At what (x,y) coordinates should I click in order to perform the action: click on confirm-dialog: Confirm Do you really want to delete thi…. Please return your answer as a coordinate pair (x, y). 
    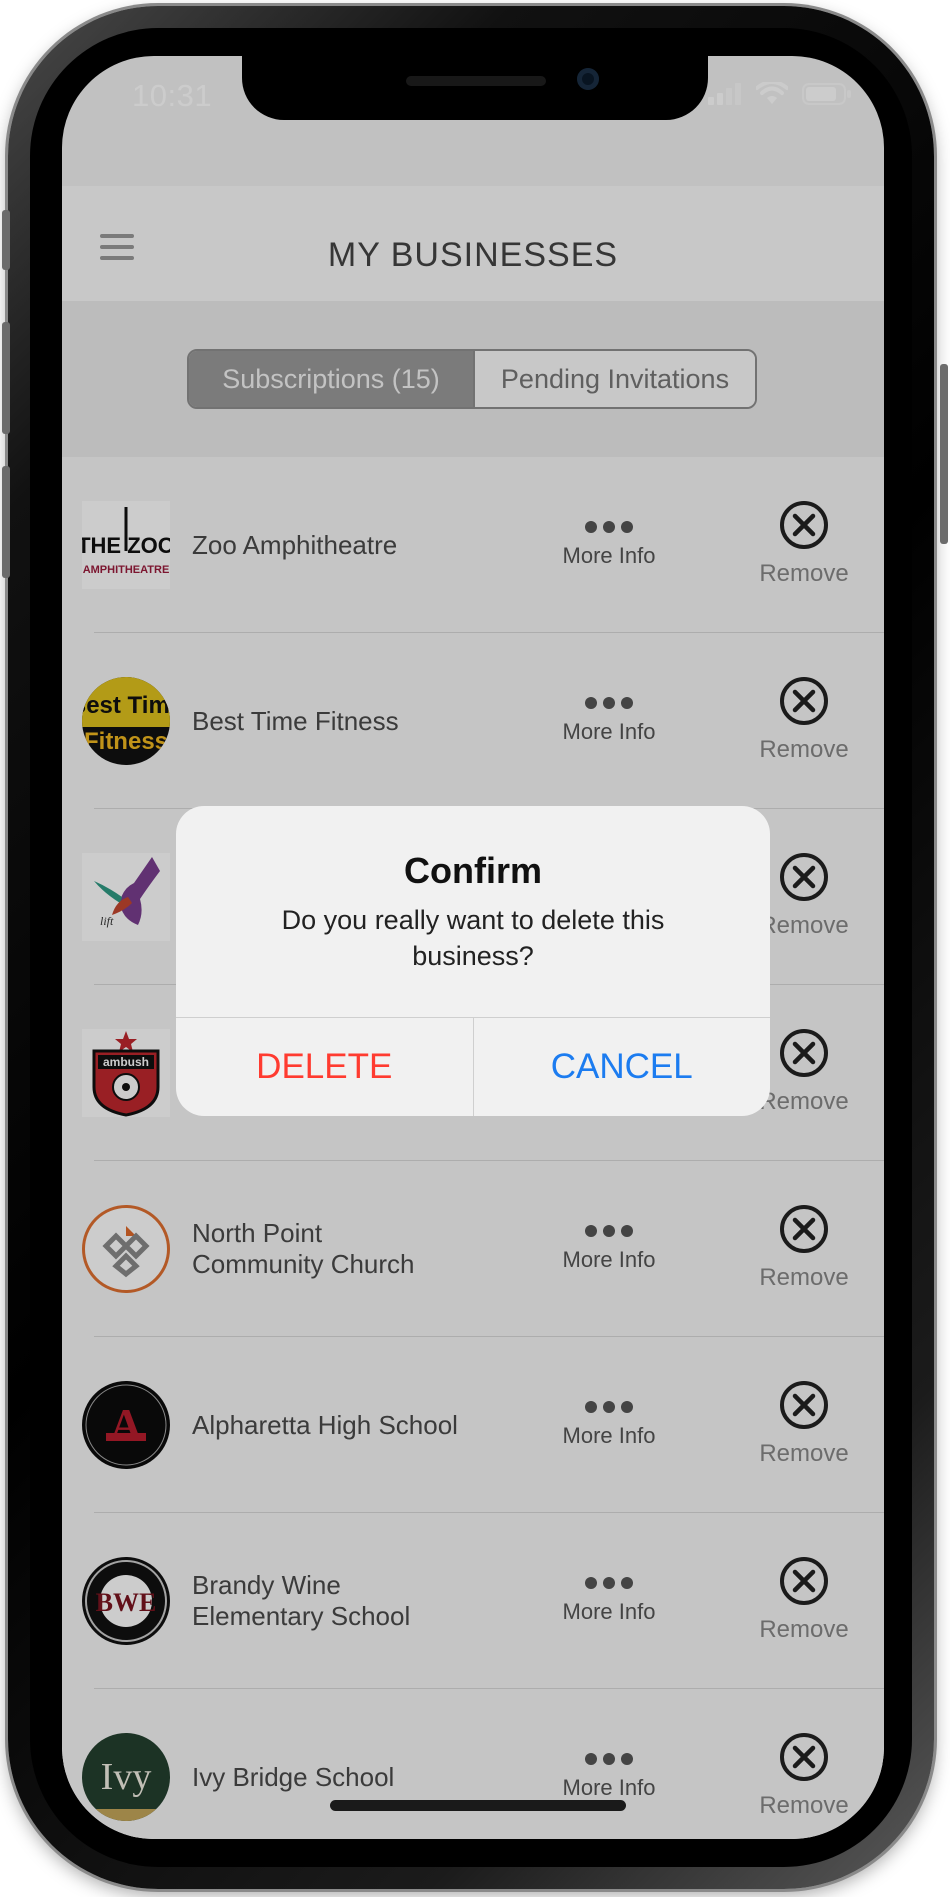
    Looking at the image, I should click on (473, 961).